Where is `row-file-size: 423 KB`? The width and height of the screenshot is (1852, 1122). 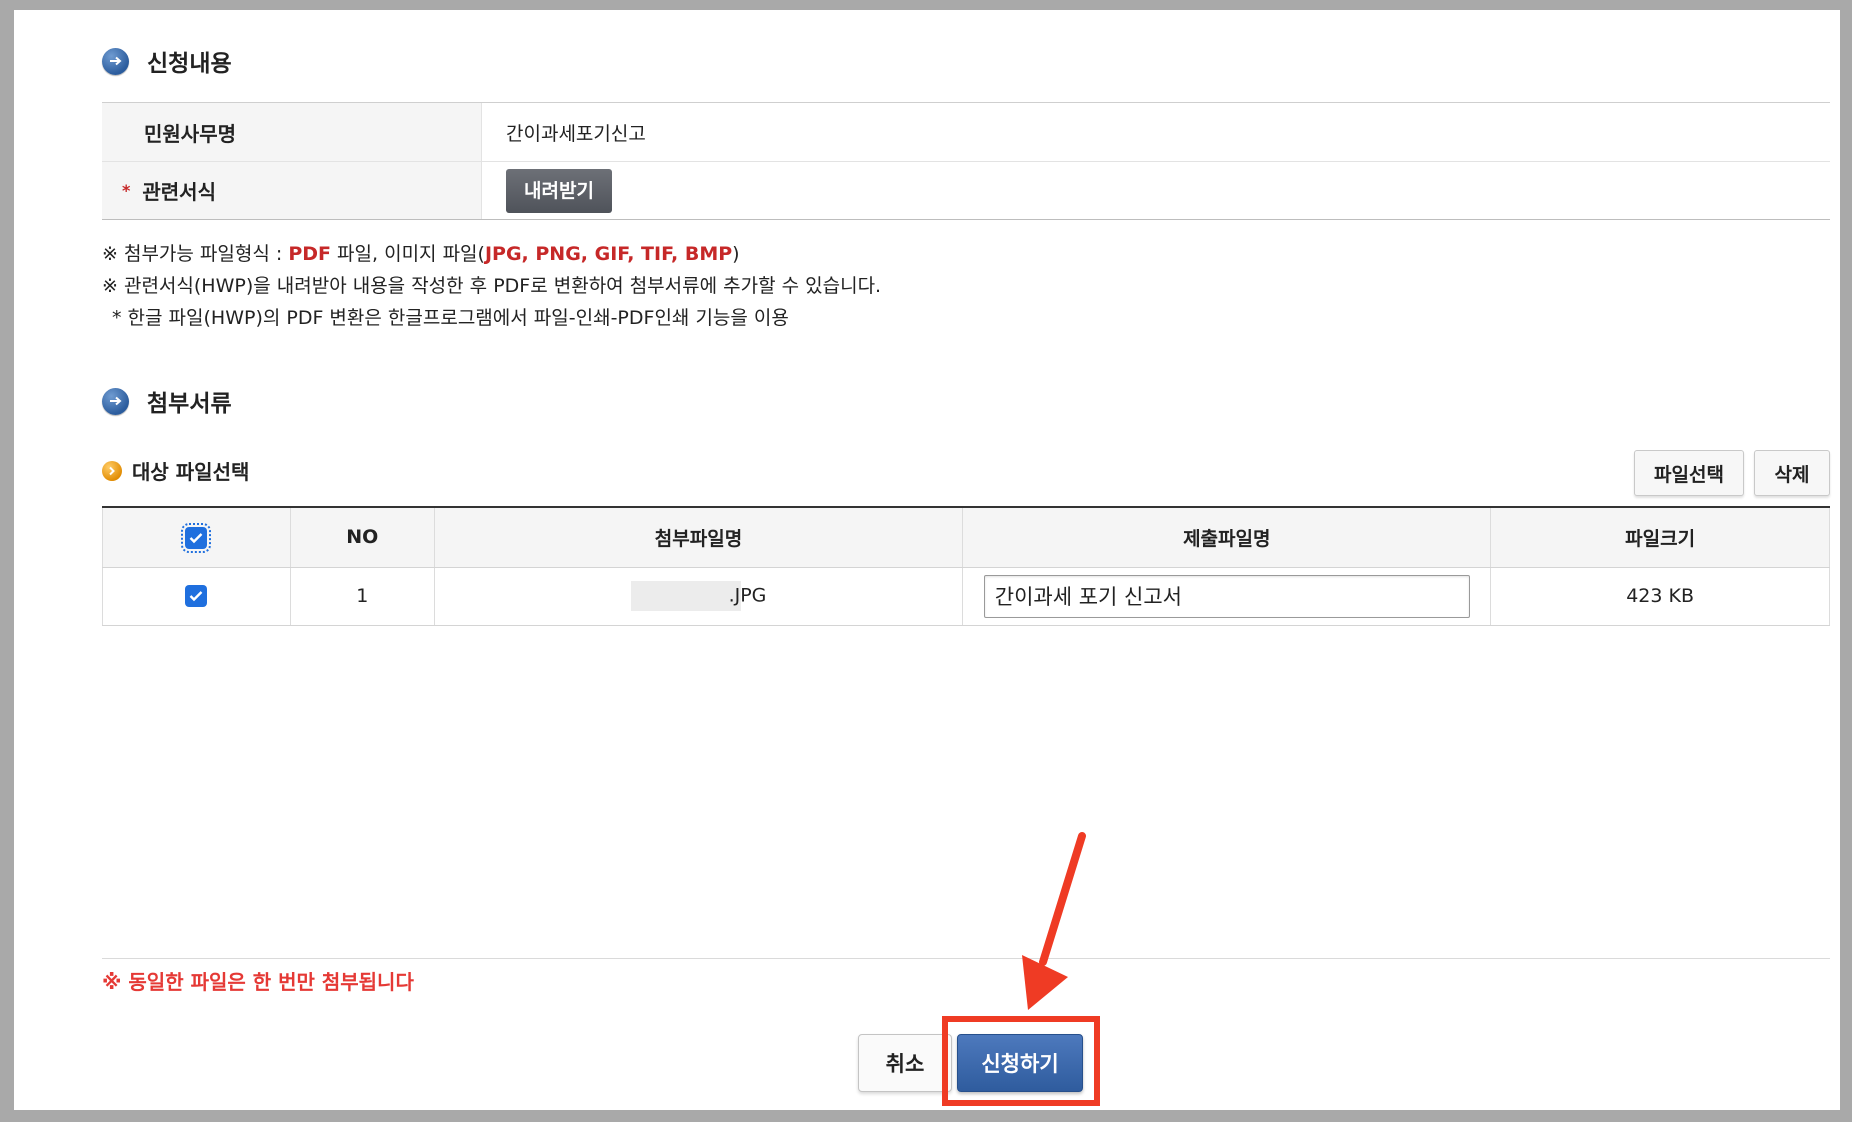
row-file-size: 423 KB is located at coordinates (1660, 596).